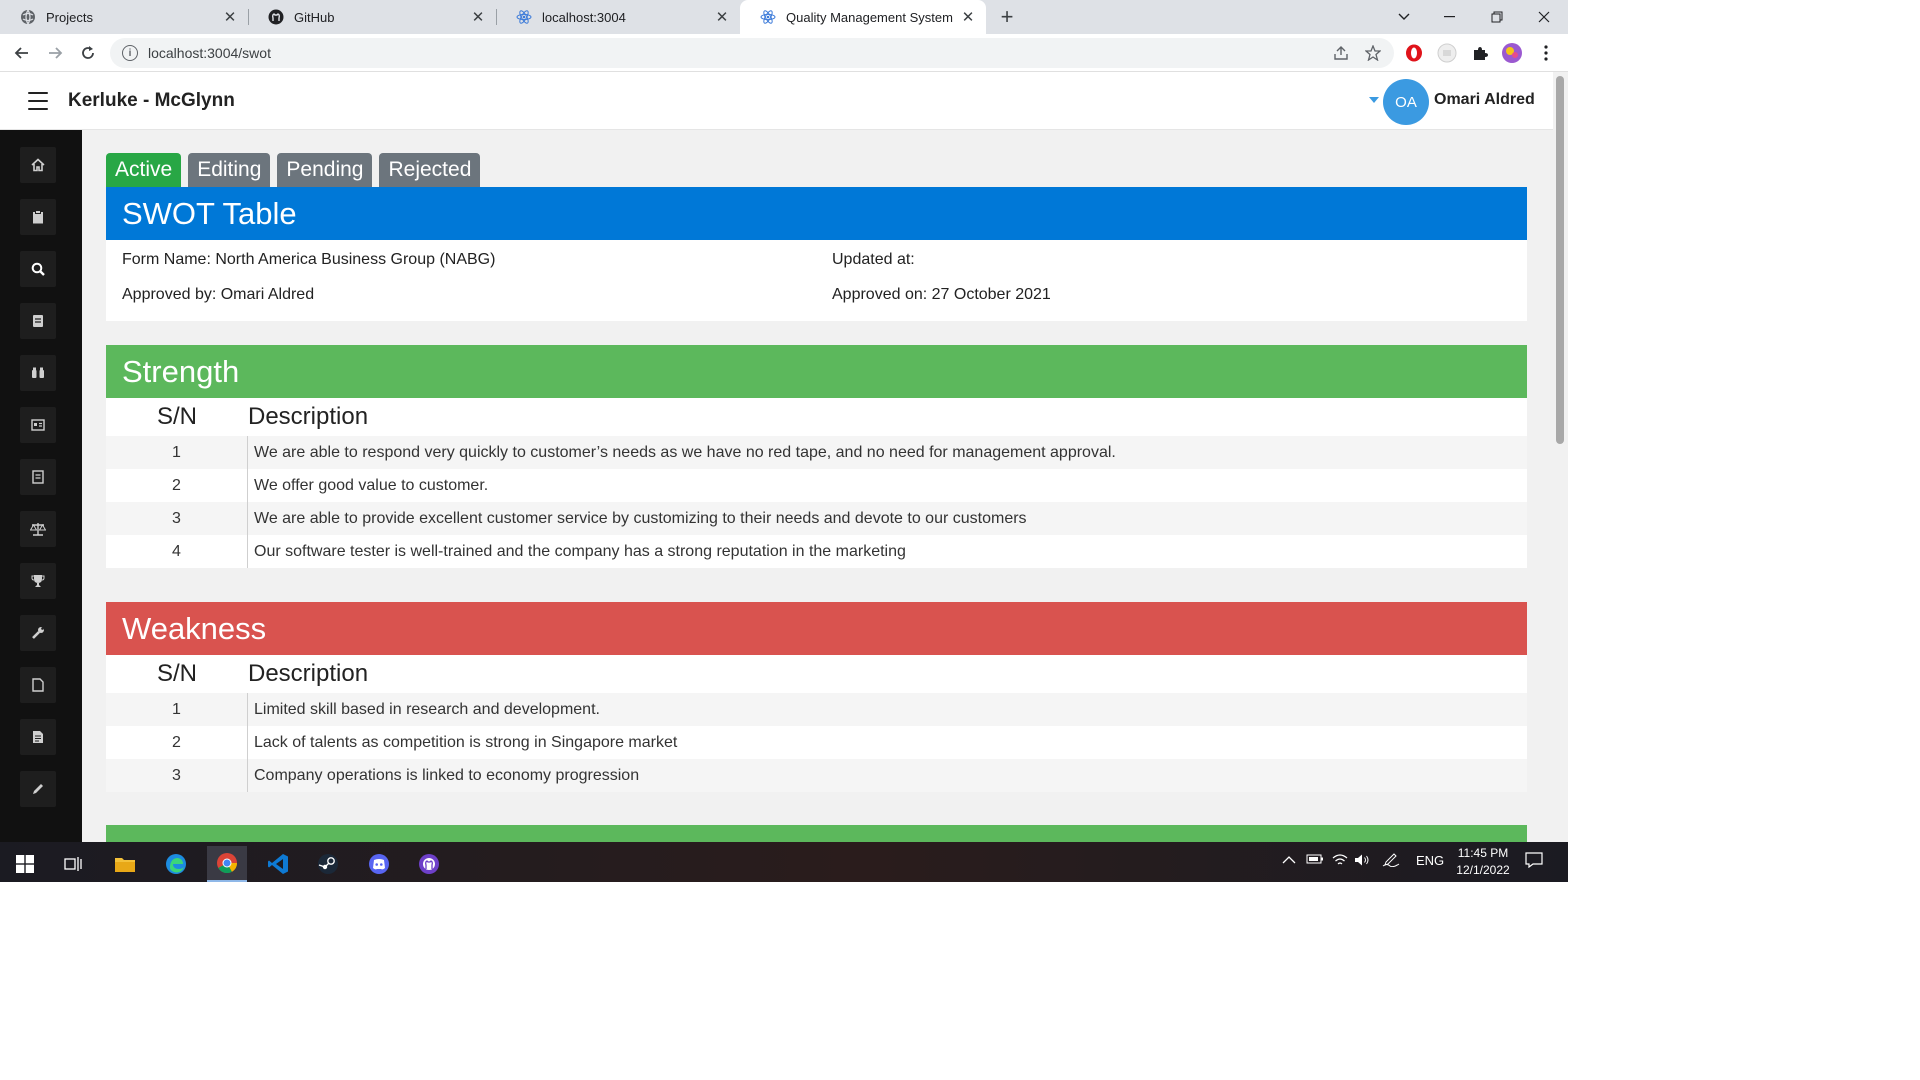  I want to click on sidebar-clipboard-icon, so click(38, 217).